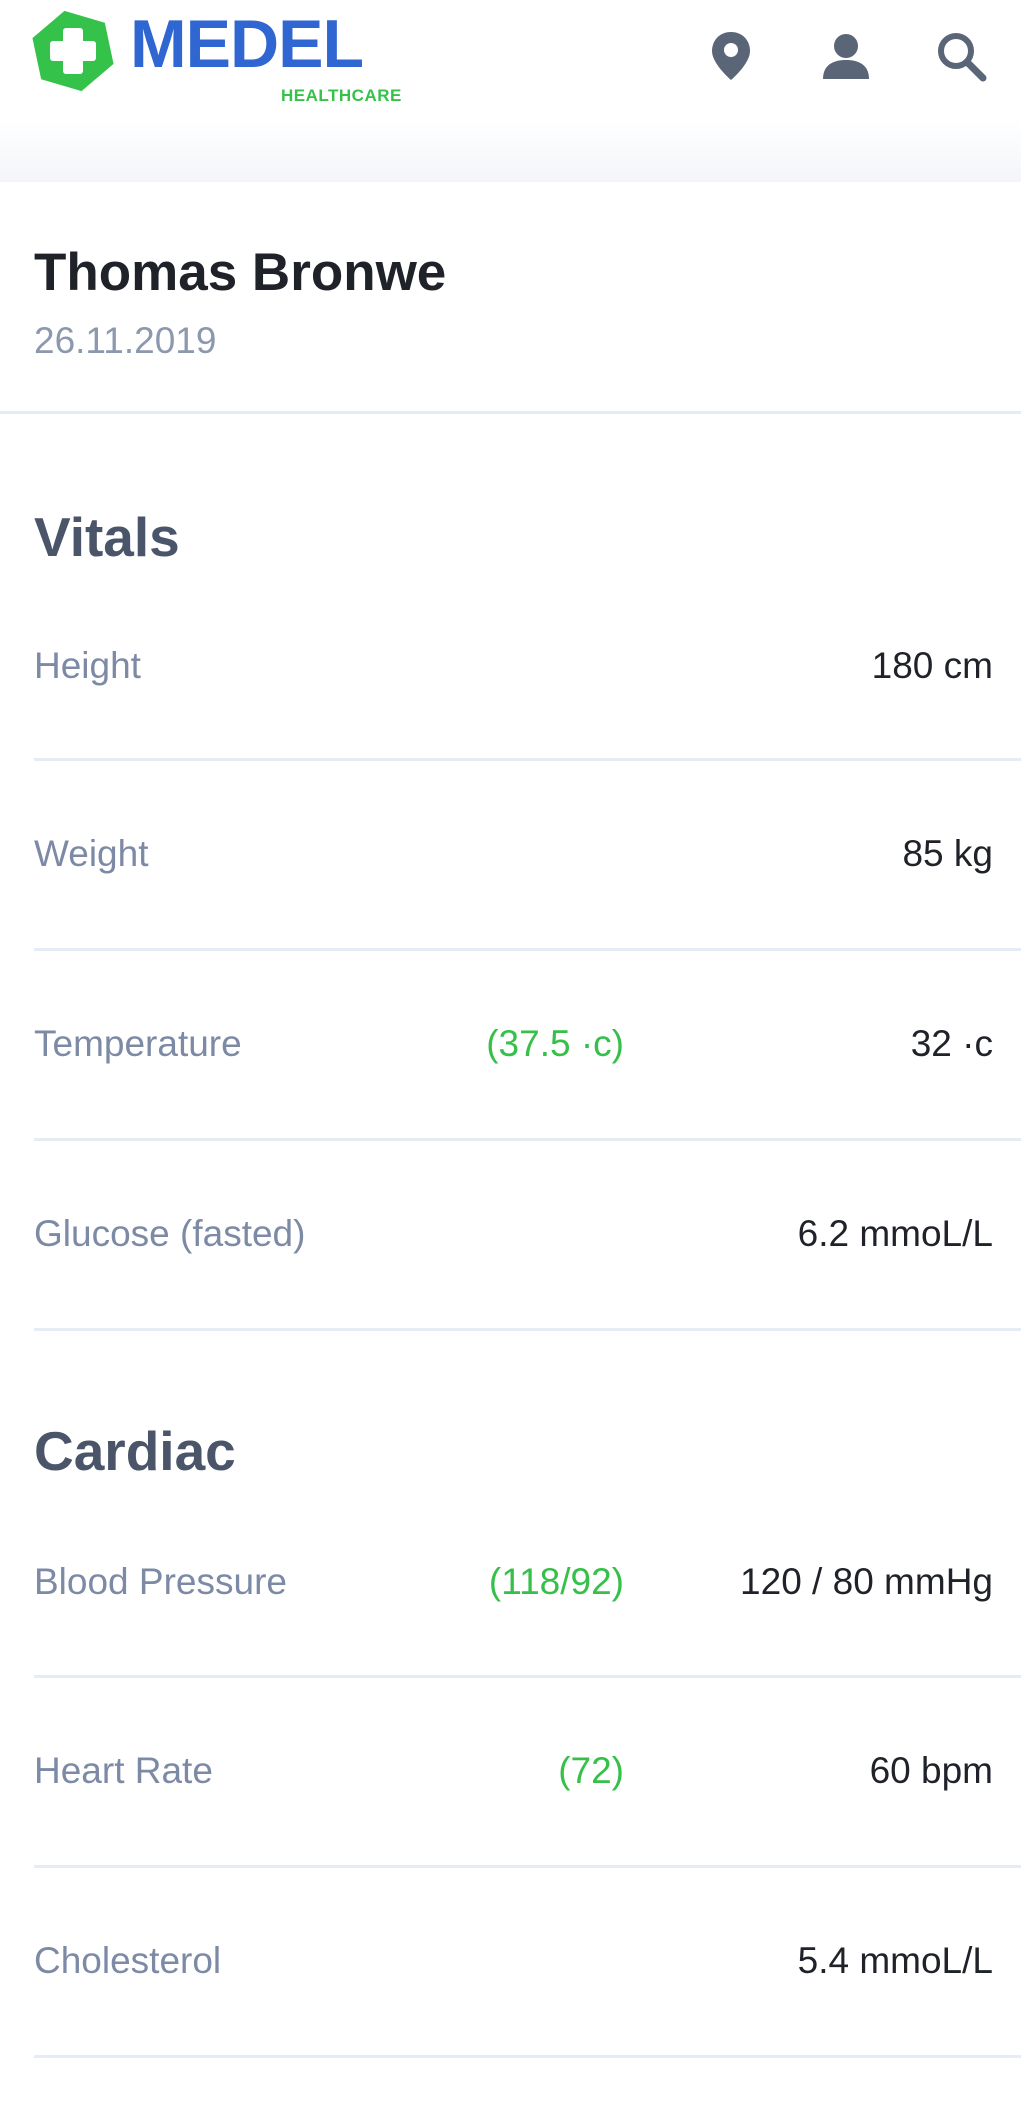 This screenshot has height=2115, width=1021. I want to click on brand-tagline: HEALTHCARE, so click(341, 95).